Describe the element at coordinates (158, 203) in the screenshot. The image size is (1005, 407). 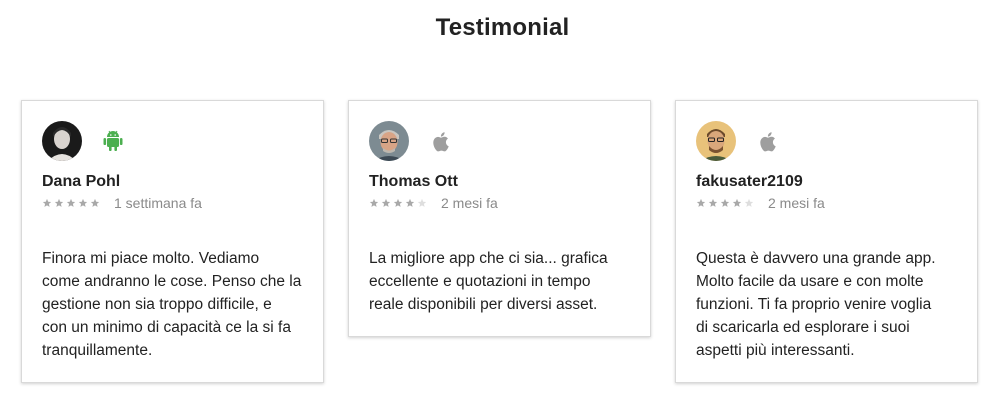
I see `review-time: 1 settimana fa` at that location.